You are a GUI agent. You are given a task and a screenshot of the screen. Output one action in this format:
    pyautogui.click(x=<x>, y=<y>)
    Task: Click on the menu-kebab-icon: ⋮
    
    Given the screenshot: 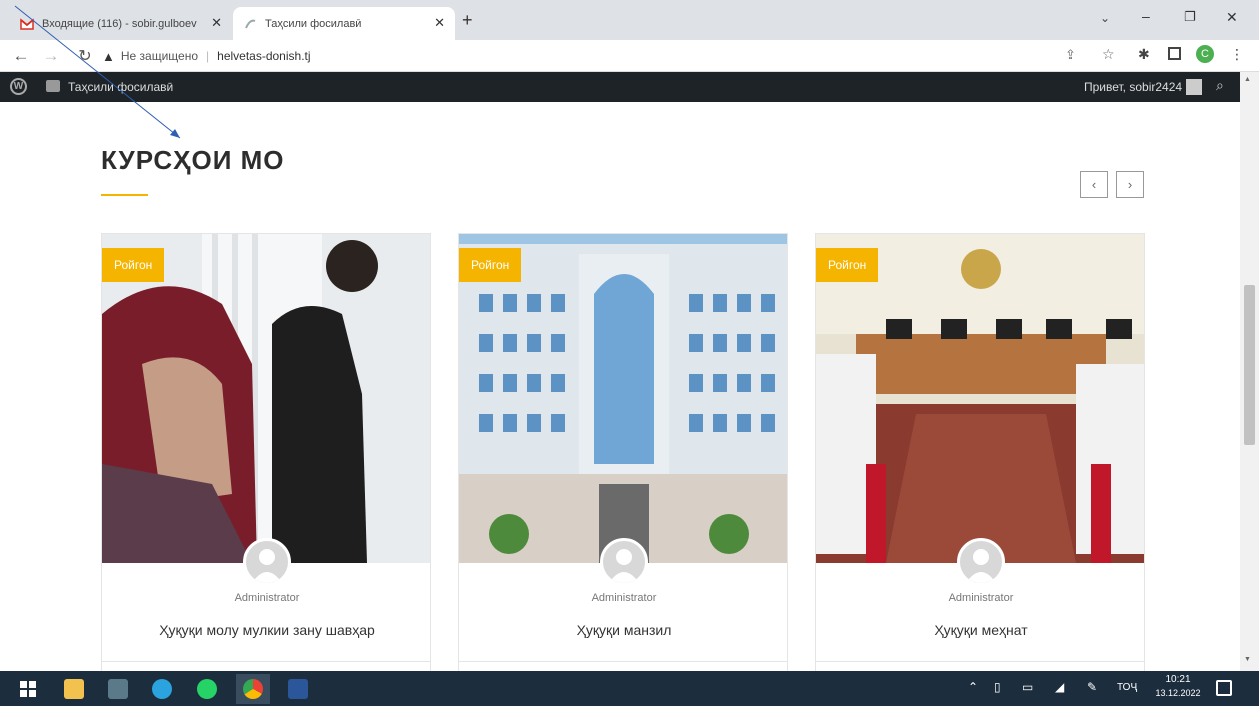 What is the action you would take?
    pyautogui.click(x=1237, y=54)
    